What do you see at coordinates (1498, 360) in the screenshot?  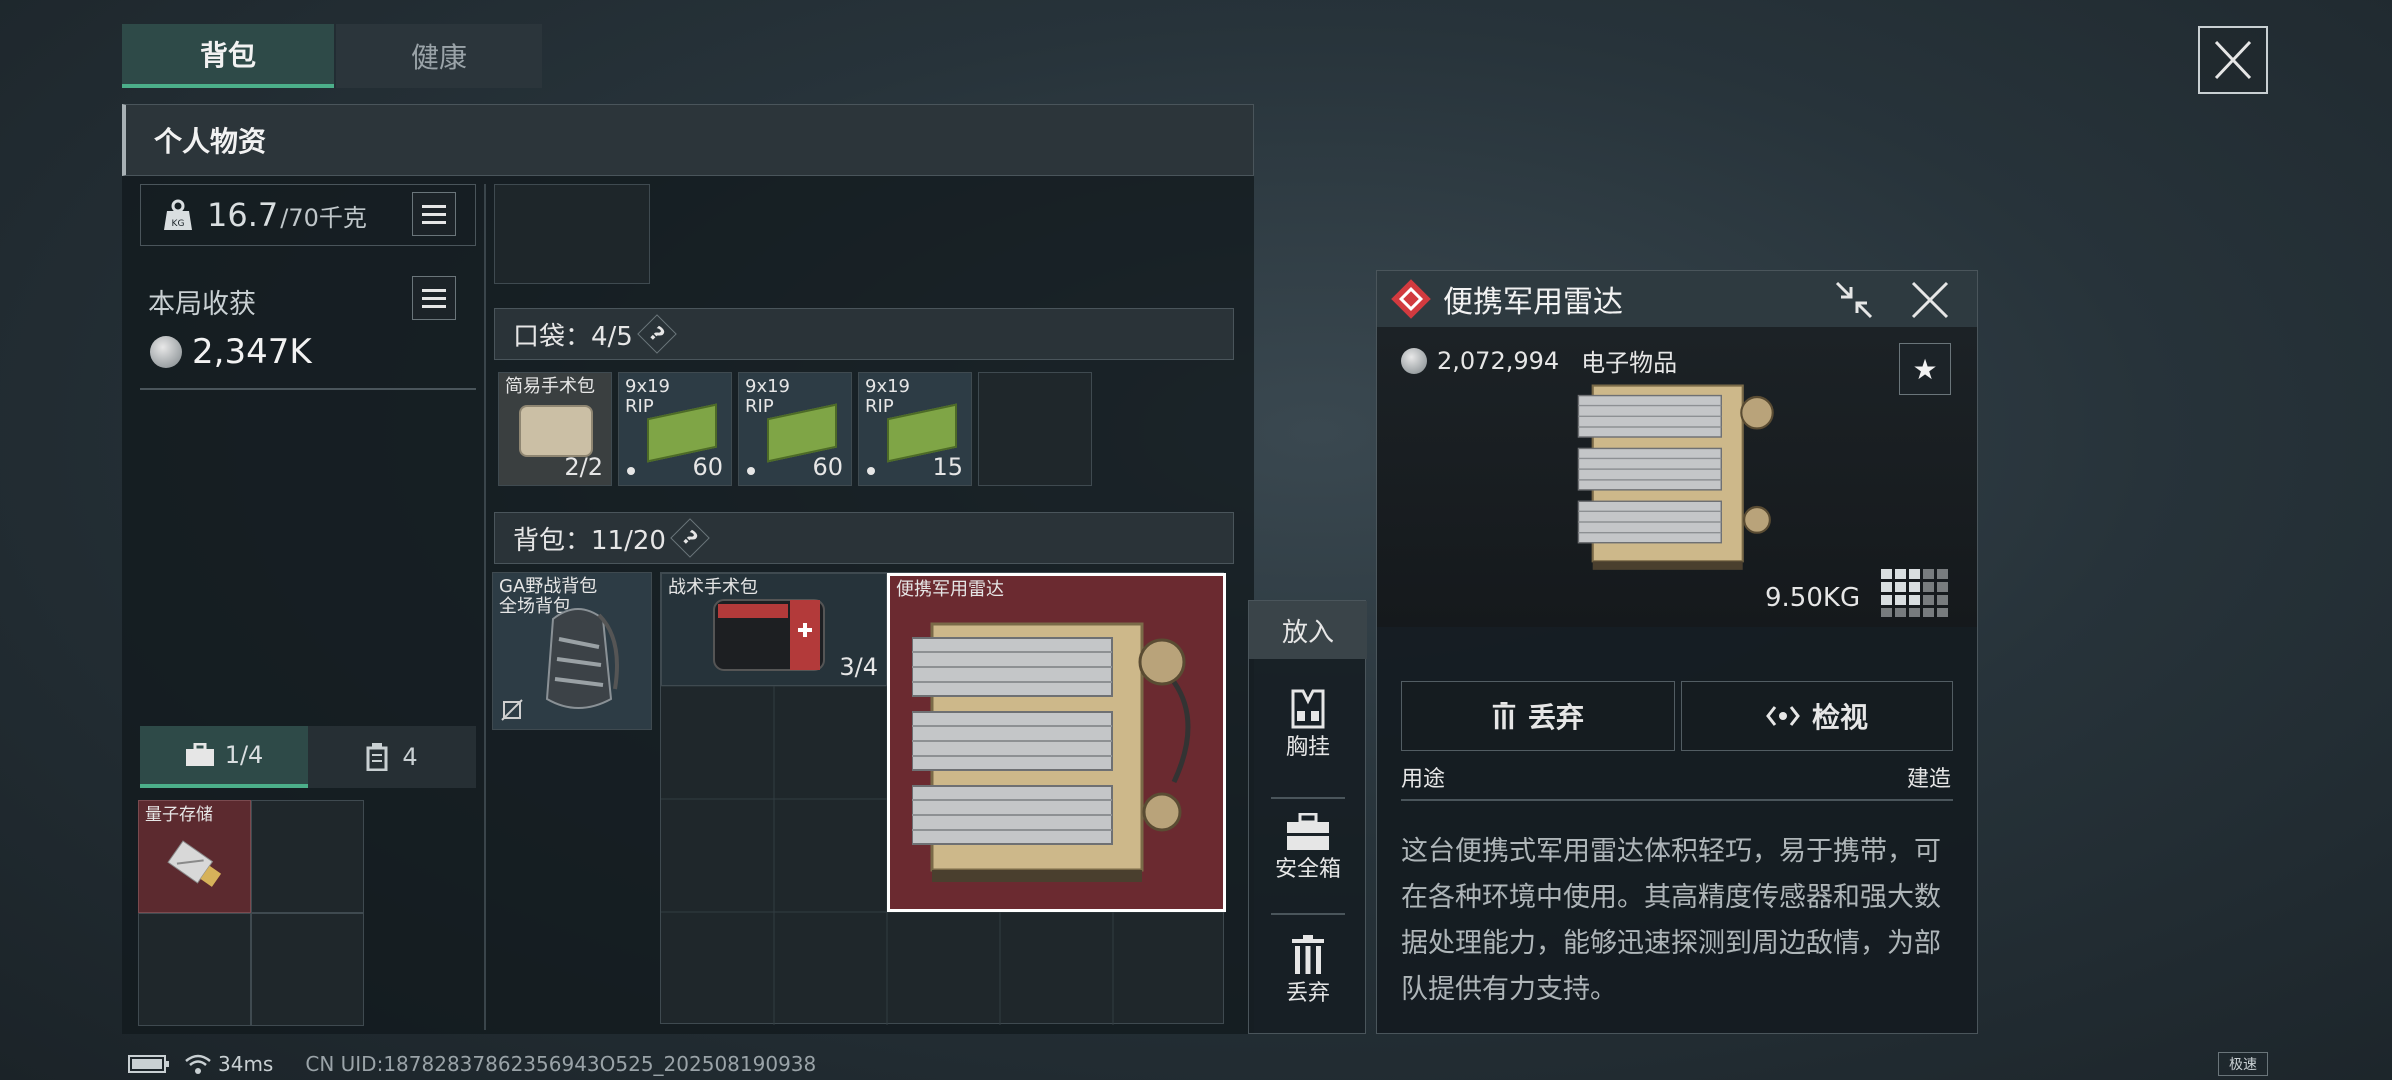 I see `detail-price: 2,072,994` at bounding box center [1498, 360].